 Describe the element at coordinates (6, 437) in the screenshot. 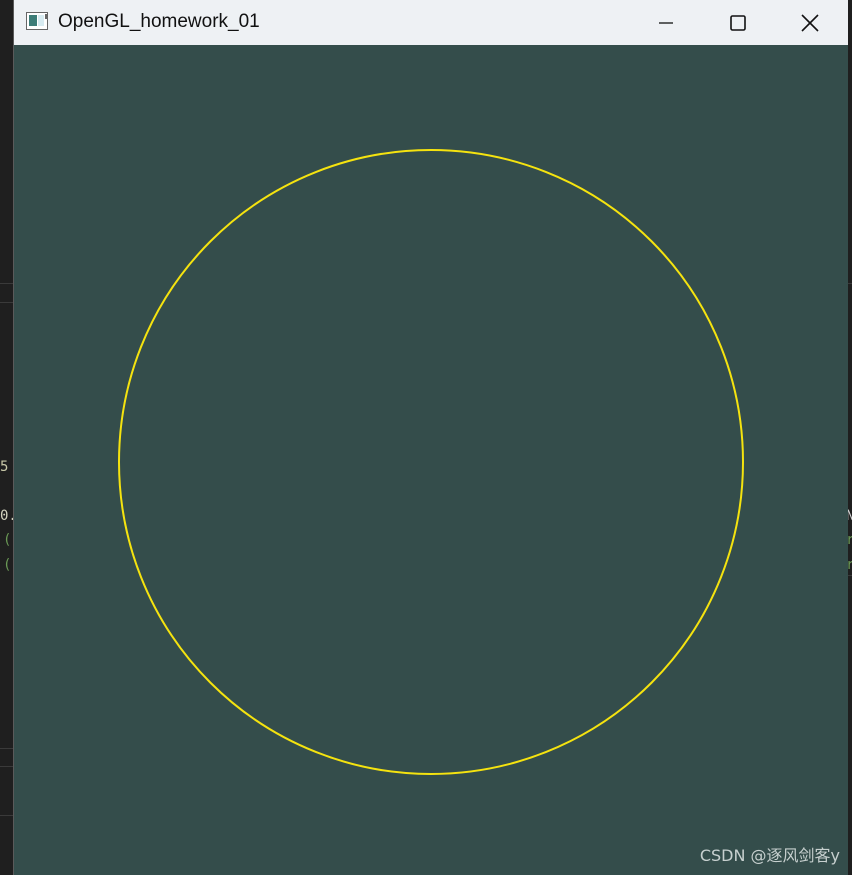

I see `background-editor-left` at that location.